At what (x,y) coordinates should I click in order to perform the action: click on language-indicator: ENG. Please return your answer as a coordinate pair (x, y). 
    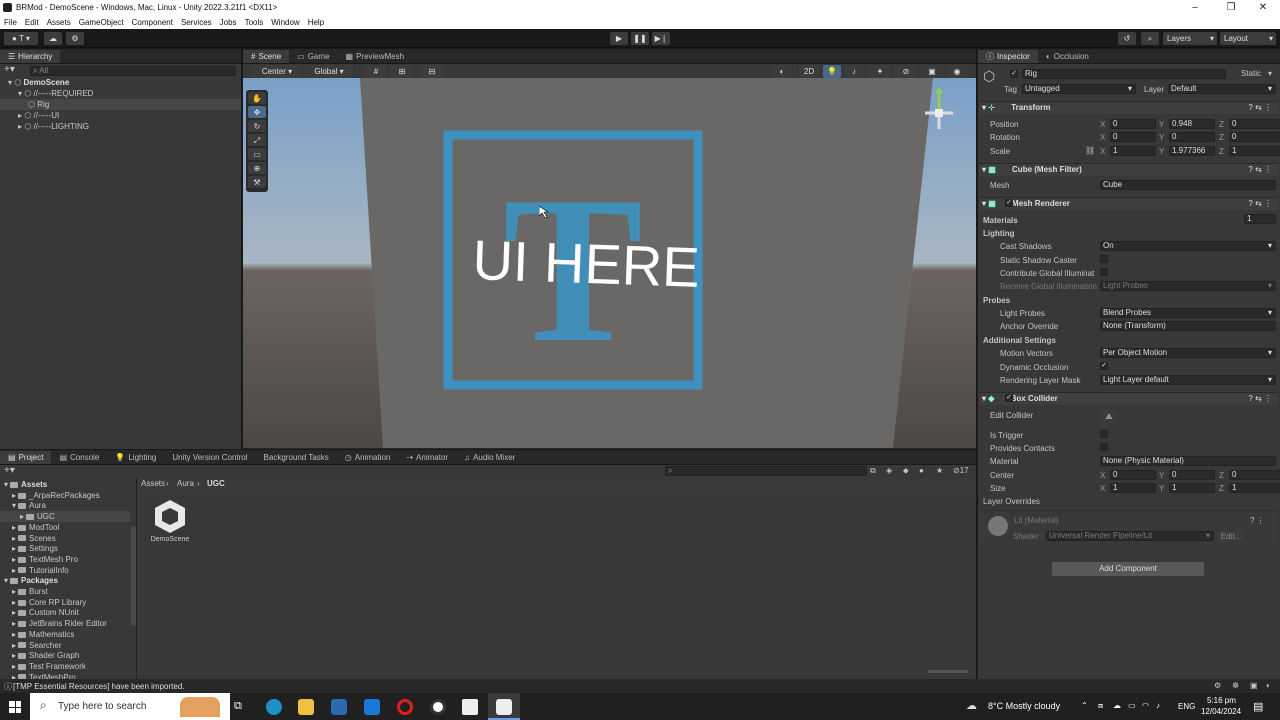
    Looking at the image, I should click on (1186, 706).